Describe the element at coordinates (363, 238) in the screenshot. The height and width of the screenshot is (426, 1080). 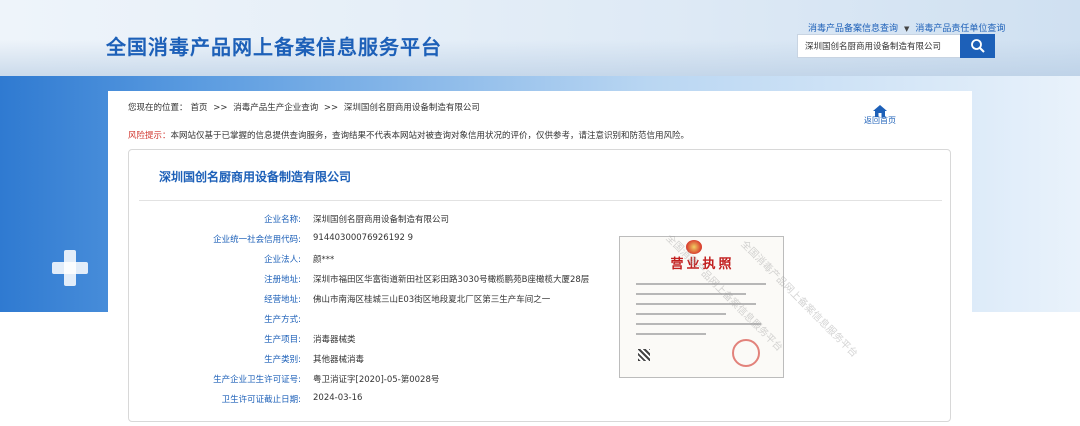
I see `field-value: 91440300076926192 9` at that location.